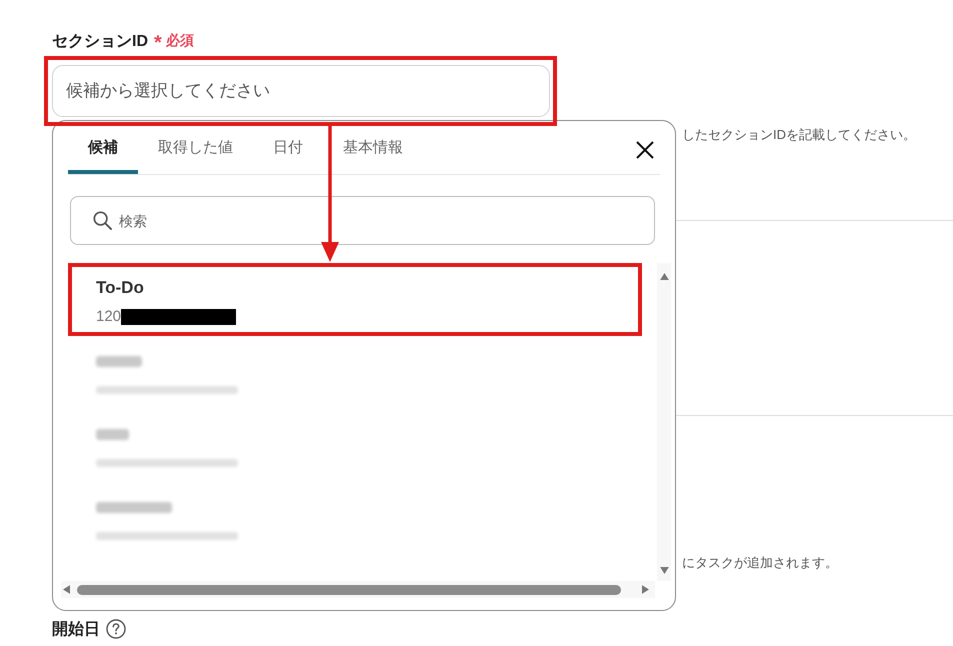  Describe the element at coordinates (66, 589) in the screenshot. I see `scroll-left-icon` at that location.